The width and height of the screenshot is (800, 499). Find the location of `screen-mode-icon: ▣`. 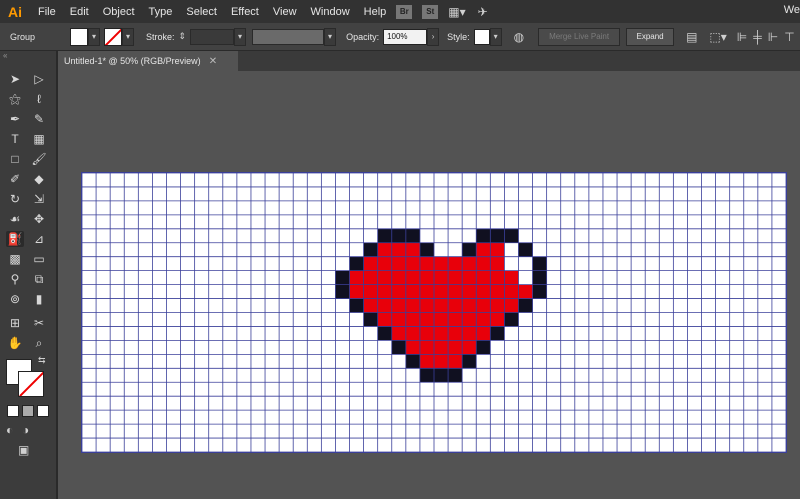

screen-mode-icon: ▣ is located at coordinates (23, 450).